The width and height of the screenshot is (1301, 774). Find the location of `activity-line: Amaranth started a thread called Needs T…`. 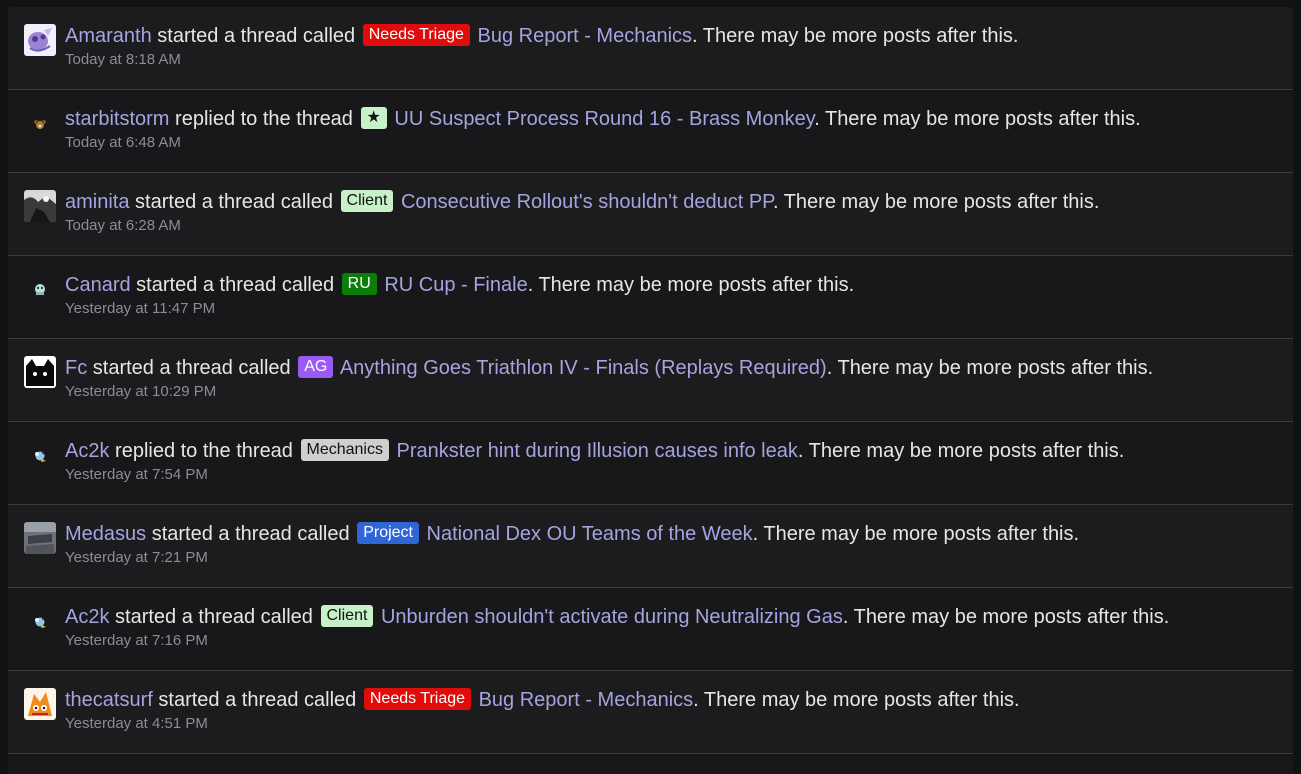

activity-line: Amaranth started a thread called Needs T… is located at coordinates (674, 35).